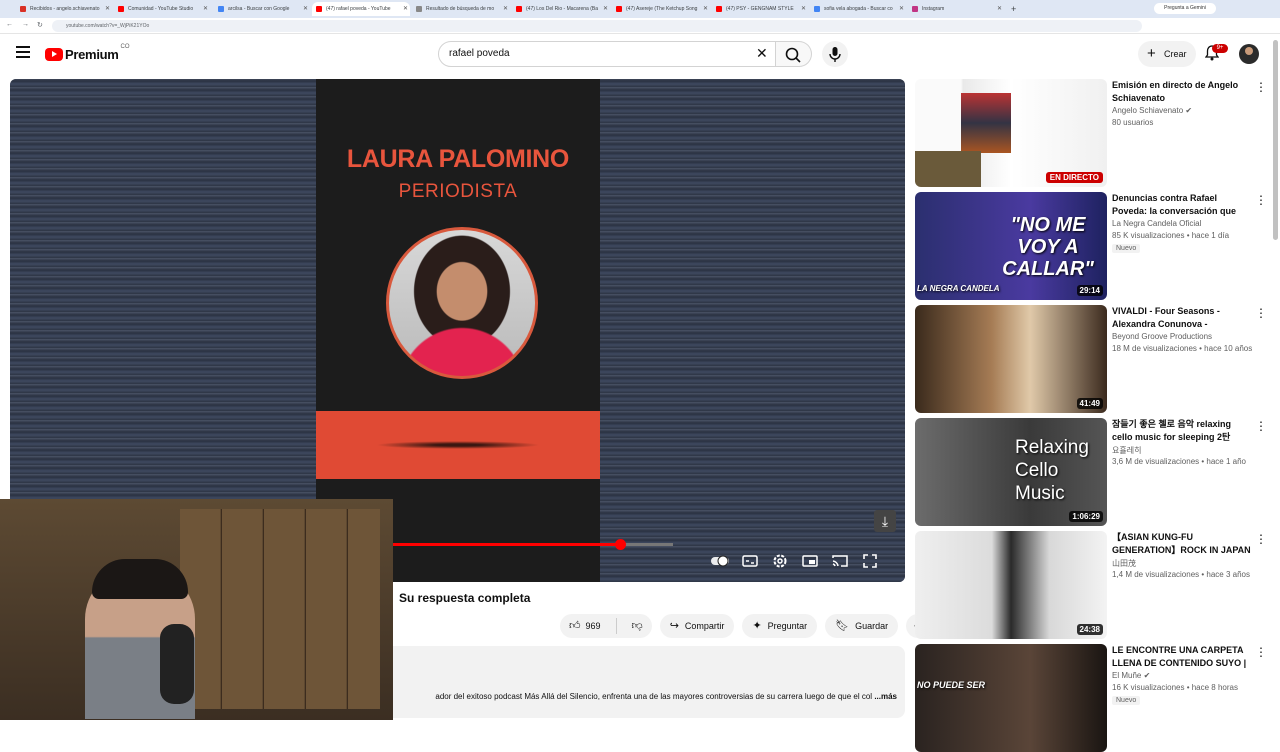 The image size is (1280, 752). Describe the element at coordinates (1151, 53) in the screenshot. I see `plus-icon: +` at that location.